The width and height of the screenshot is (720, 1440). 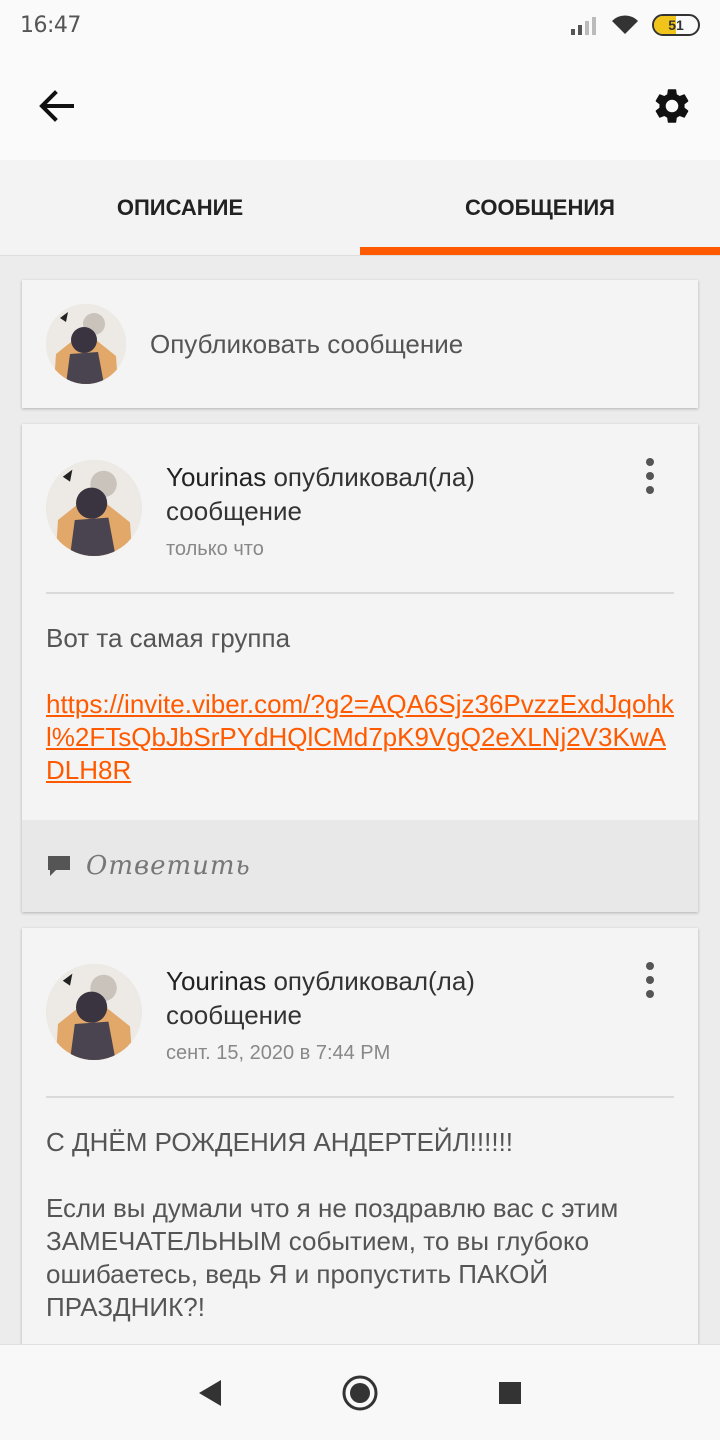 What do you see at coordinates (307, 343) in the screenshot?
I see `post-message-label: Опубликовать сообщение` at bounding box center [307, 343].